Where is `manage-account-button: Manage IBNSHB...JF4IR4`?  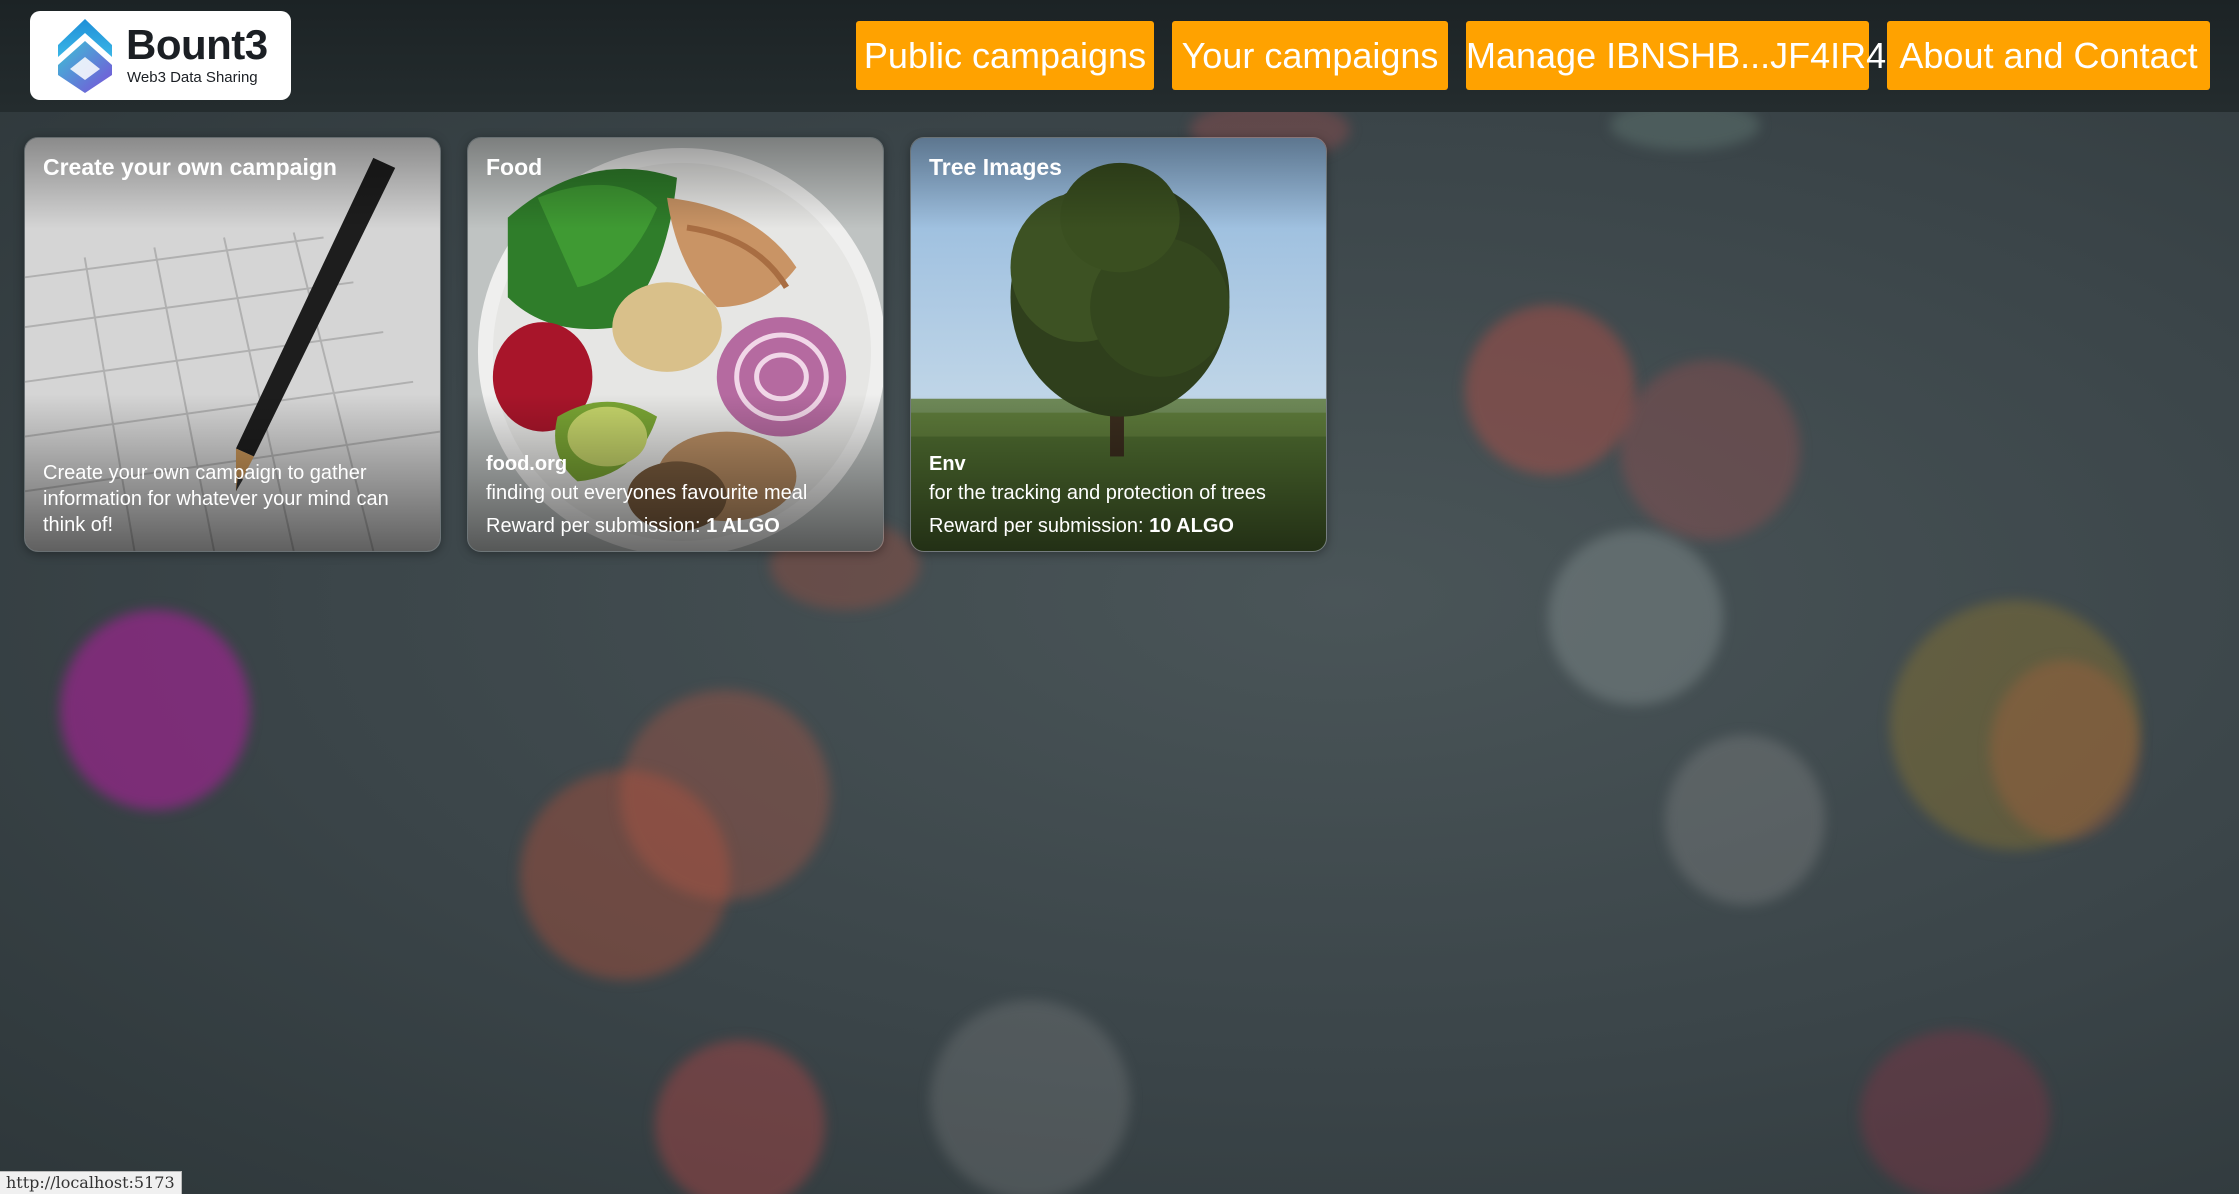 manage-account-button: Manage IBNSHB...JF4IR4 is located at coordinates (1676, 55).